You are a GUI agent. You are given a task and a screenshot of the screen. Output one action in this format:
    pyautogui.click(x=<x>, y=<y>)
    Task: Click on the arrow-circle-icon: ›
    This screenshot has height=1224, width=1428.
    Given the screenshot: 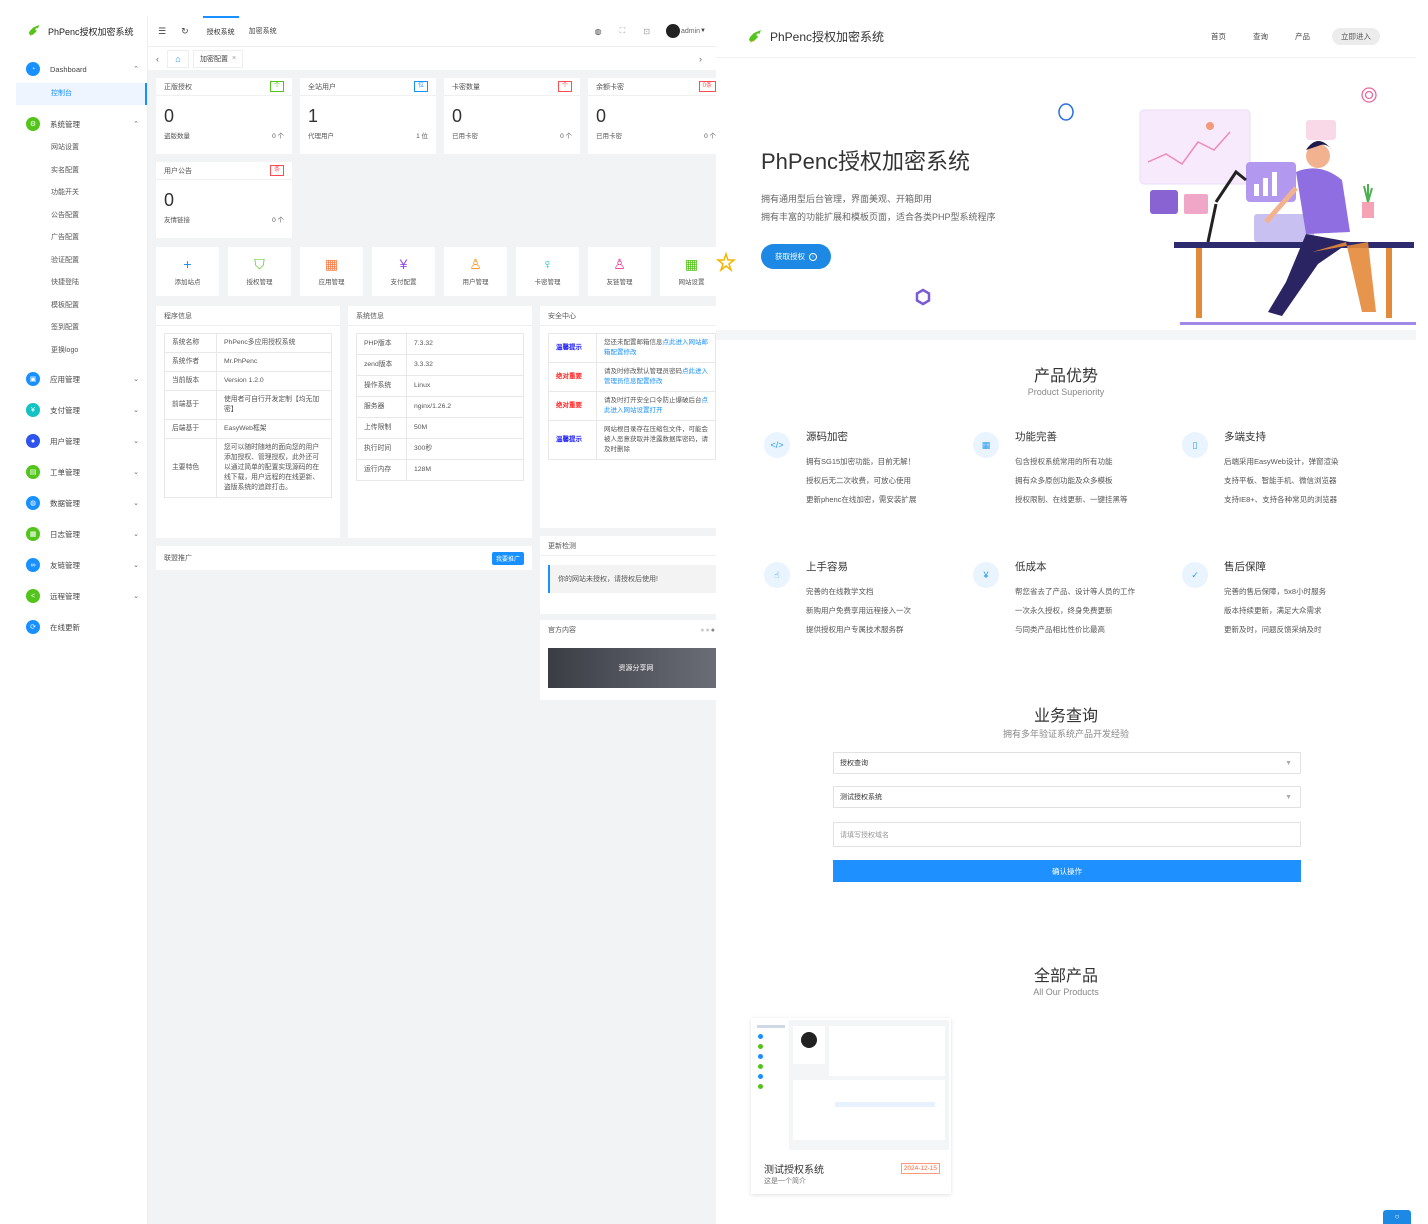 What is the action you would take?
    pyautogui.click(x=813, y=256)
    